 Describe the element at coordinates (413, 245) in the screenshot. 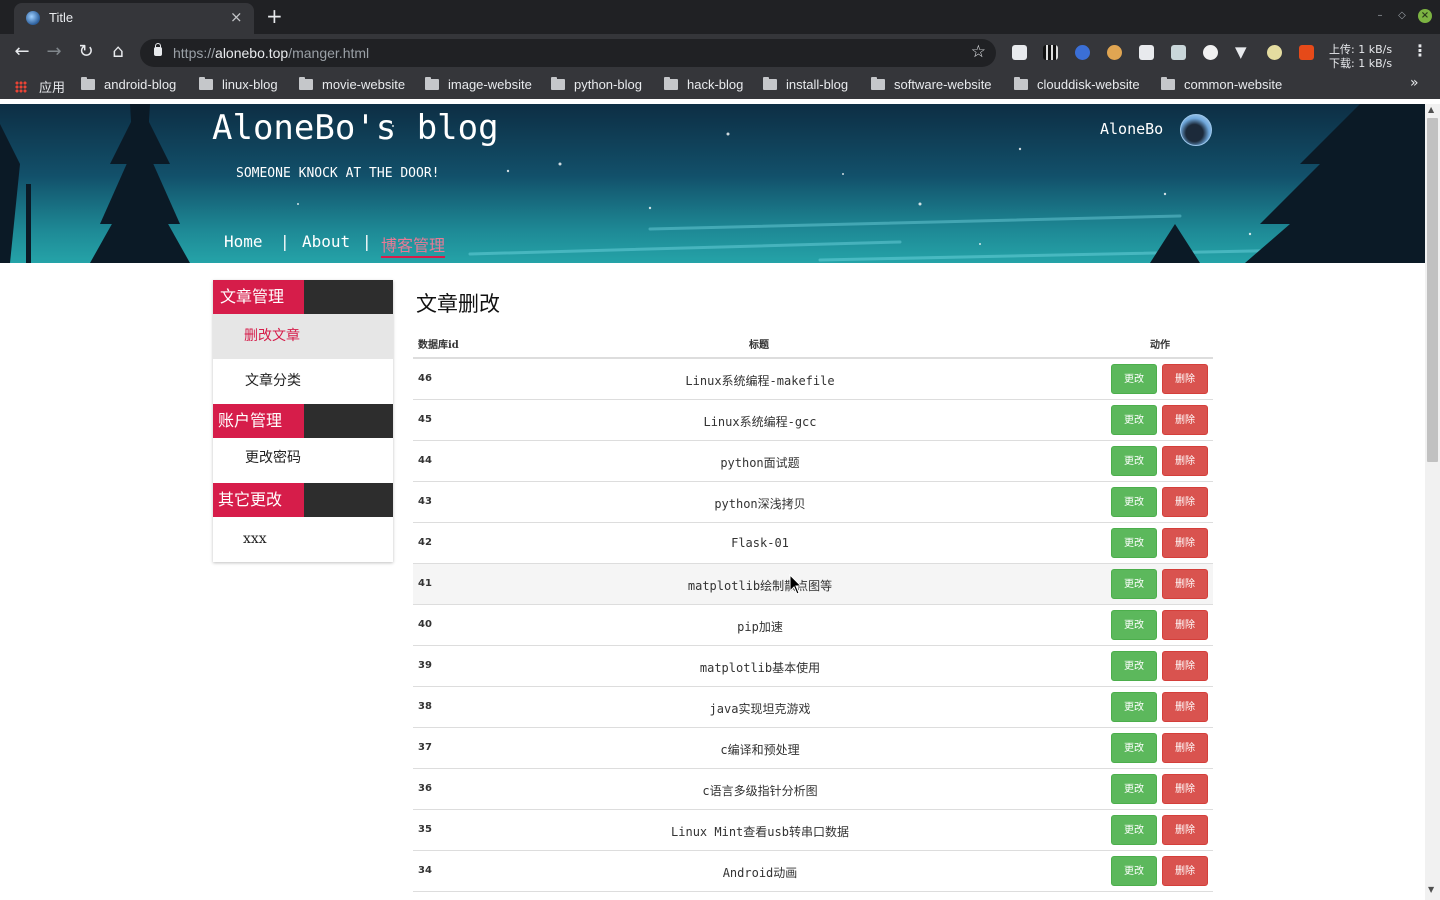

I see `nav-blog-manage: 博客管理` at that location.